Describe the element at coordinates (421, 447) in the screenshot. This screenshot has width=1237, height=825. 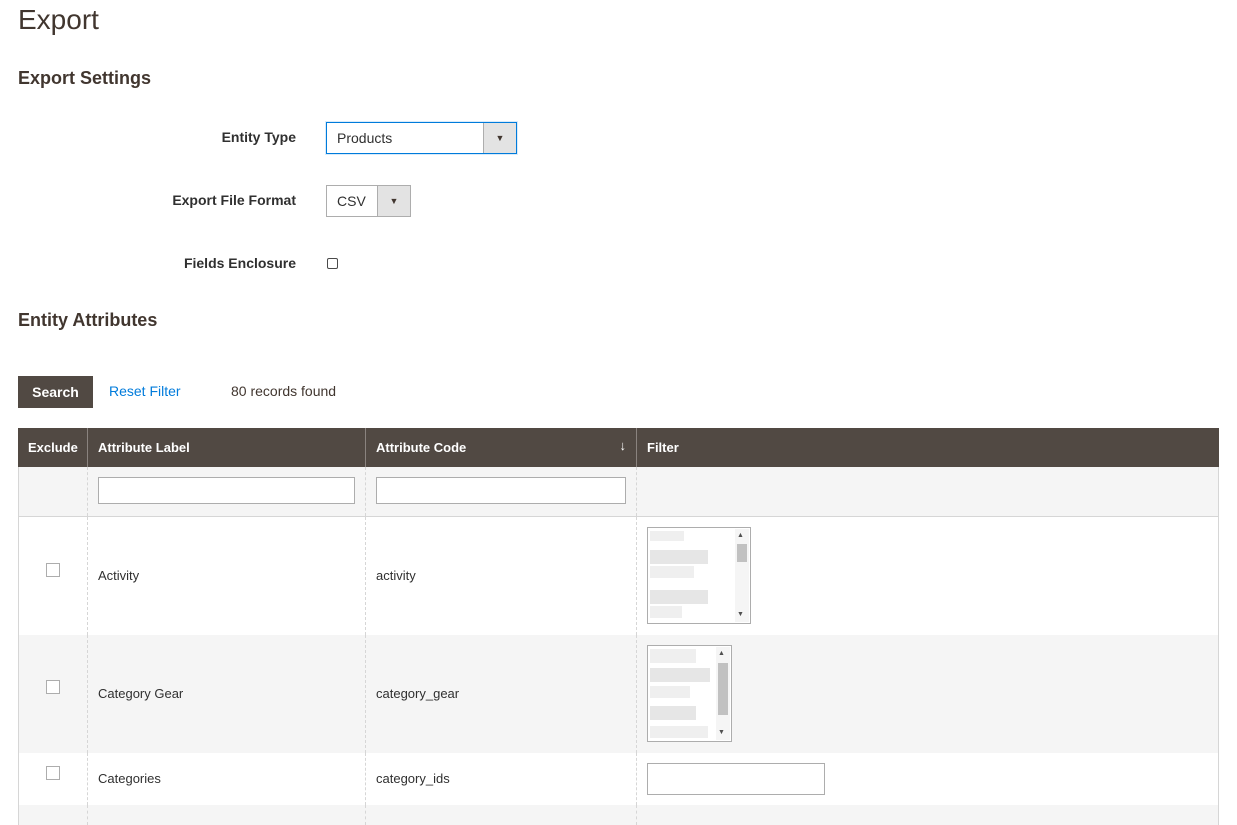
I see `column-header-attribute-code-label: Attribute Code` at that location.